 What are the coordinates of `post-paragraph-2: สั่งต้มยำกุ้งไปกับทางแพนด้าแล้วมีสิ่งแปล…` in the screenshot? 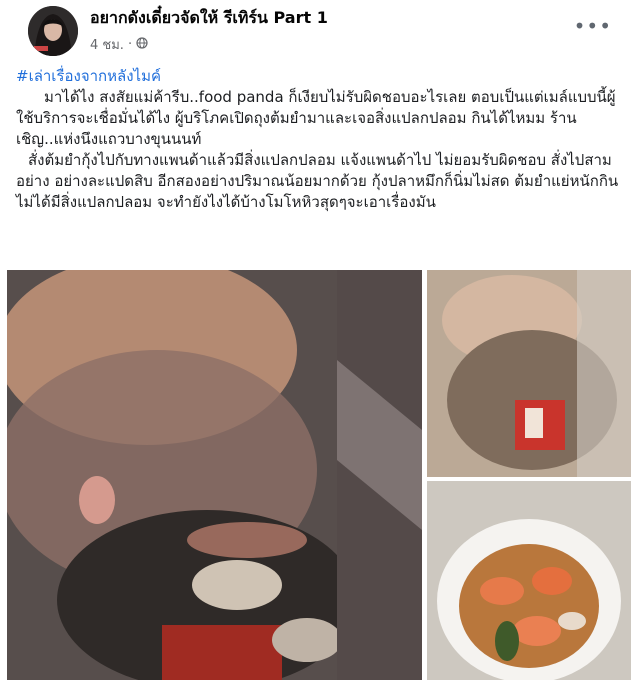 It's located at (317, 181).